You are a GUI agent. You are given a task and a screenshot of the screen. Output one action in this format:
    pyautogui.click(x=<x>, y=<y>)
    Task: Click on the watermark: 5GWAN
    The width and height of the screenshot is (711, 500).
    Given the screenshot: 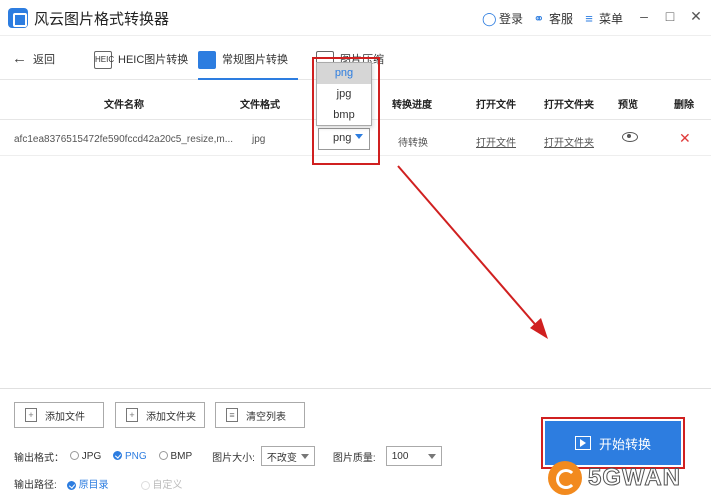 What is the action you would take?
    pyautogui.click(x=628, y=478)
    